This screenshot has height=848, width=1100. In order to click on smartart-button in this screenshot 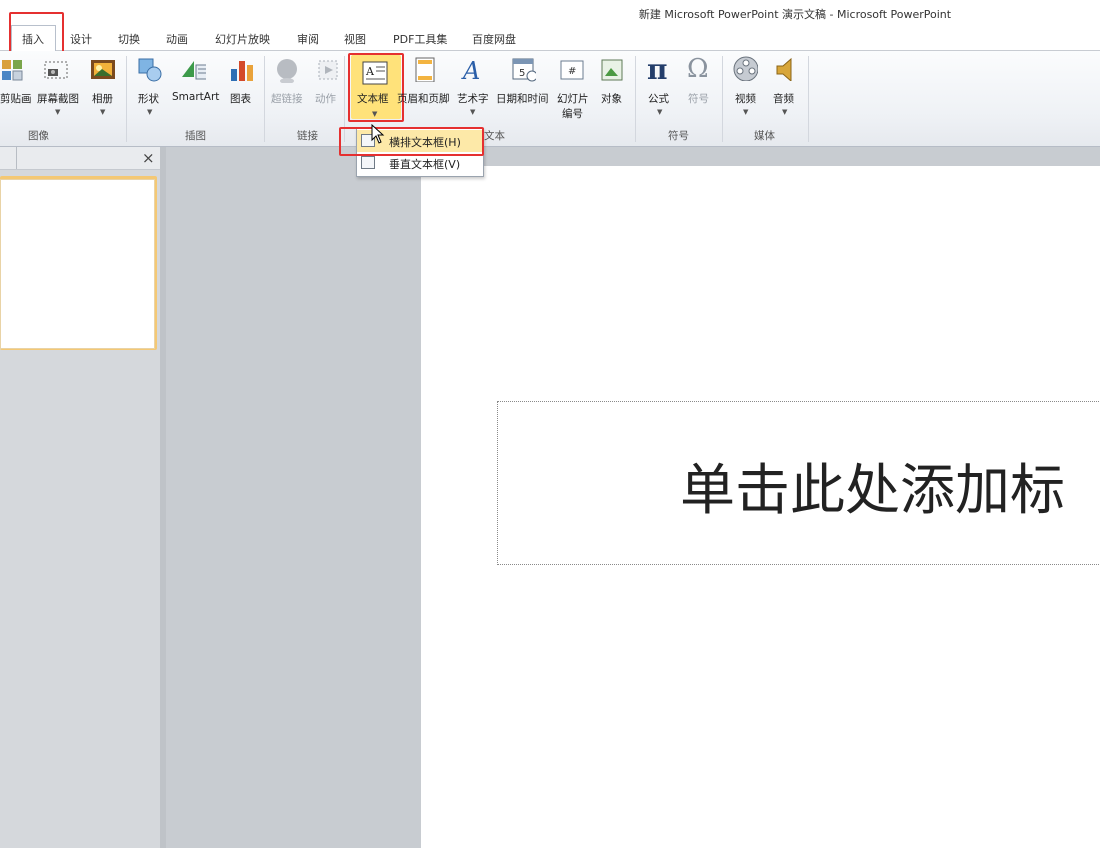, I will do `click(196, 70)`.